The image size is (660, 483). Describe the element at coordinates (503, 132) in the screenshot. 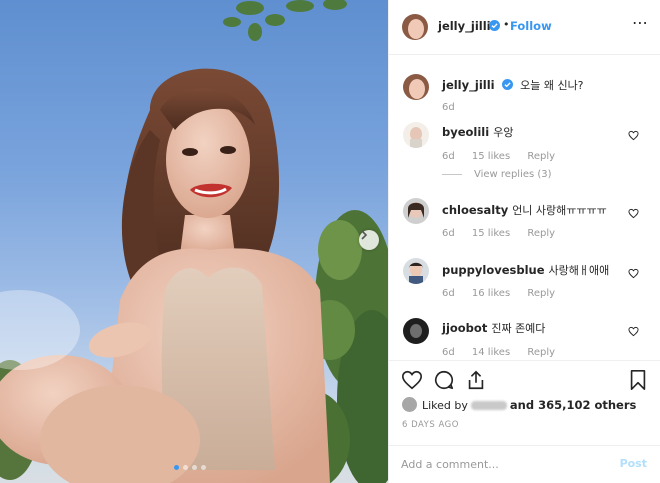

I see `comment-body: 우앙` at that location.